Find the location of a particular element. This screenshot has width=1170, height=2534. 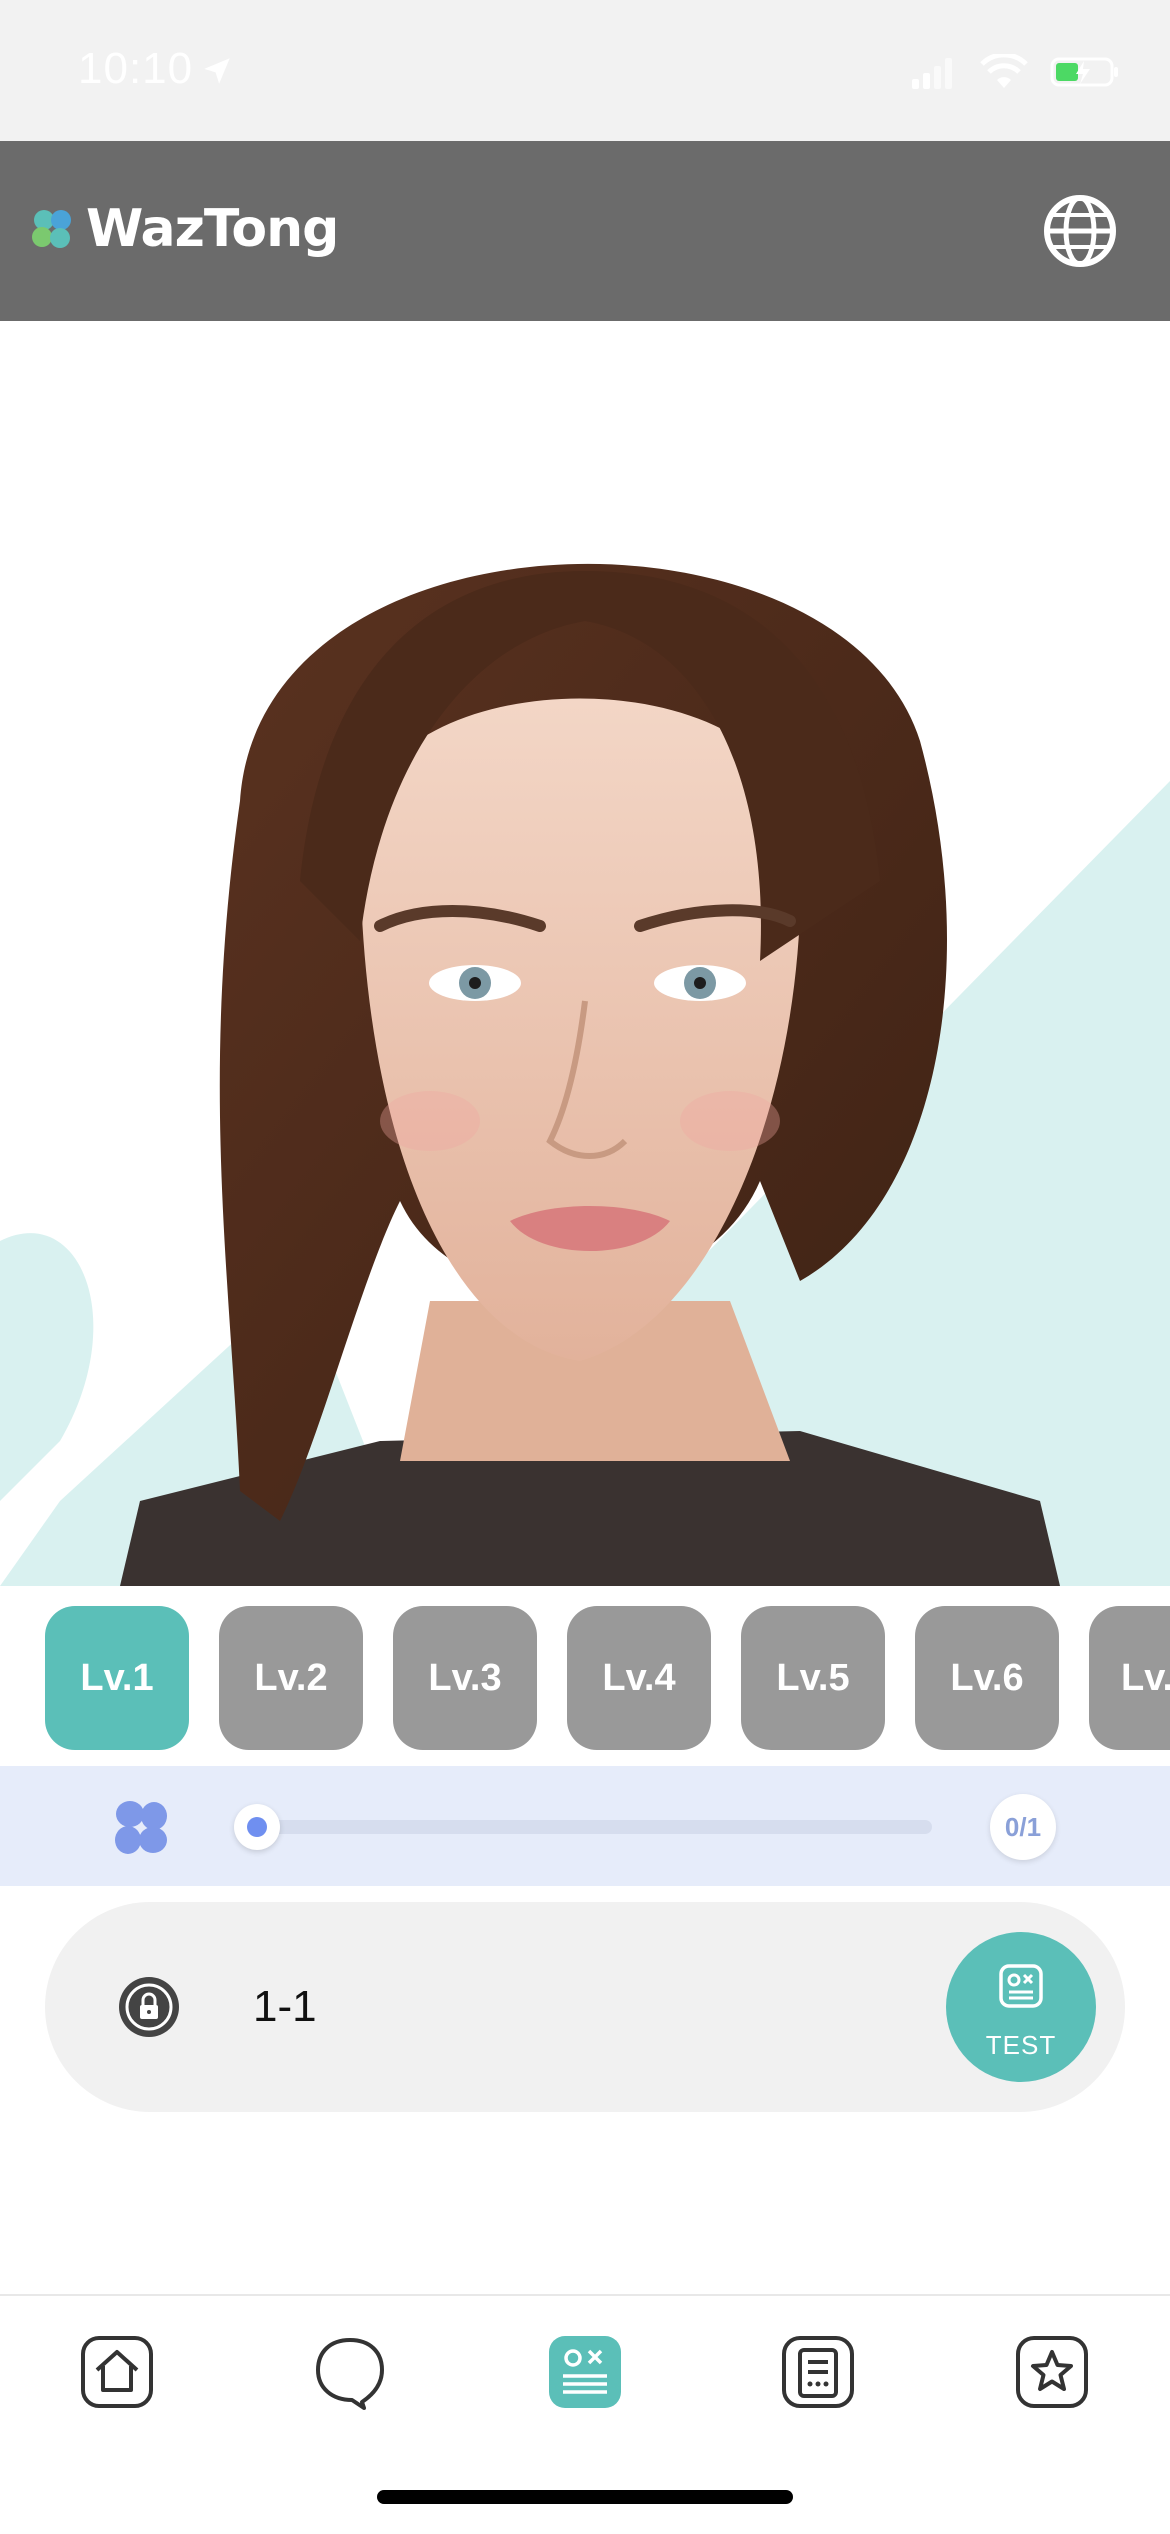

lock-icon is located at coordinates (149, 2007).